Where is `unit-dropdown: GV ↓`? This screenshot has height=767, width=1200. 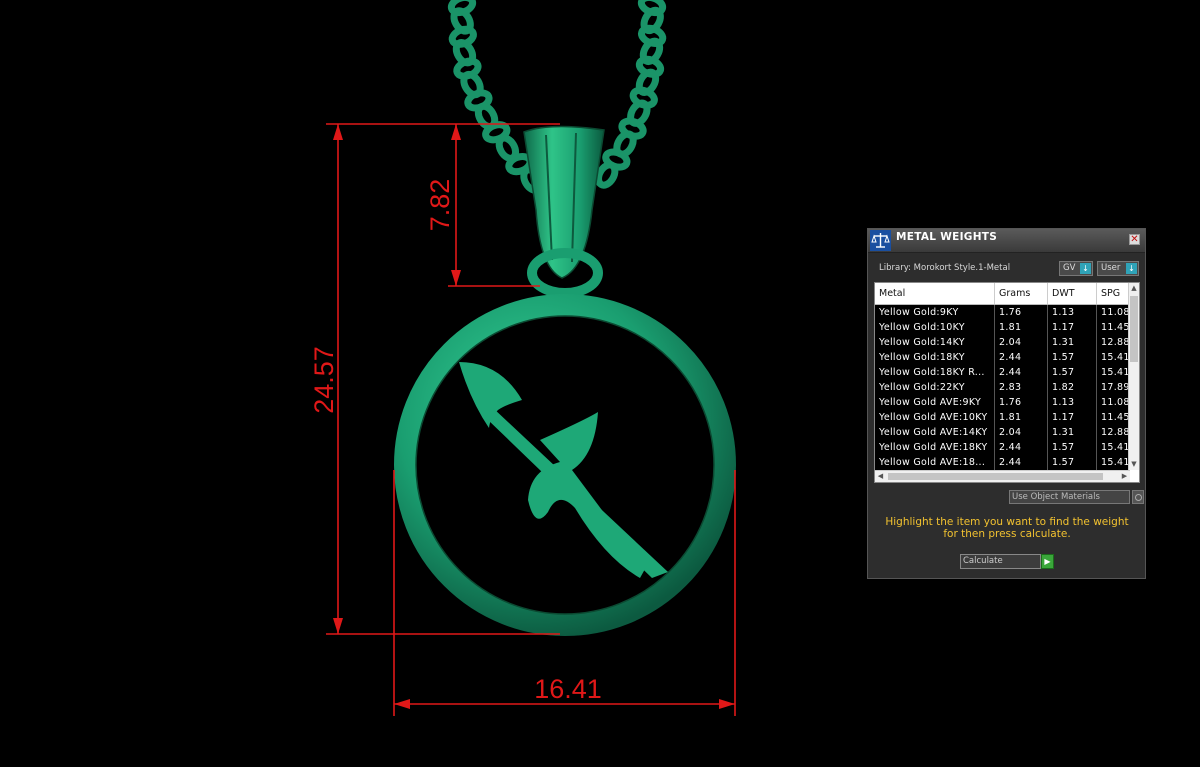
unit-dropdown: GV ↓ is located at coordinates (1076, 268).